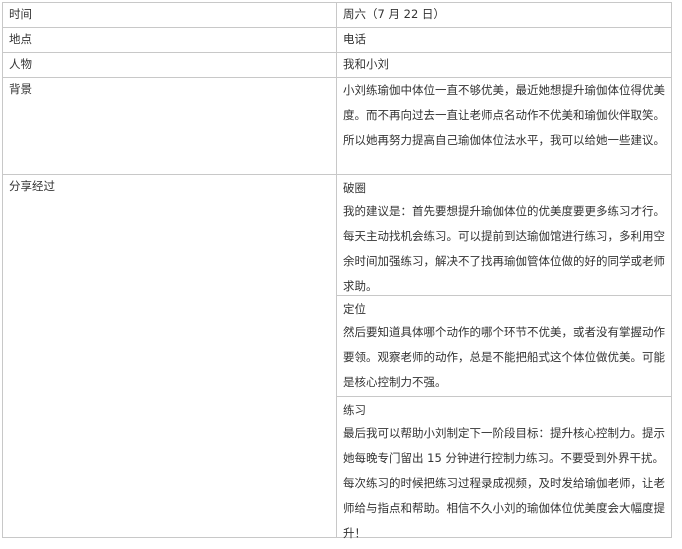 The width and height of the screenshot is (682, 549). I want to click on process-label: 分享经过, so click(32, 186).